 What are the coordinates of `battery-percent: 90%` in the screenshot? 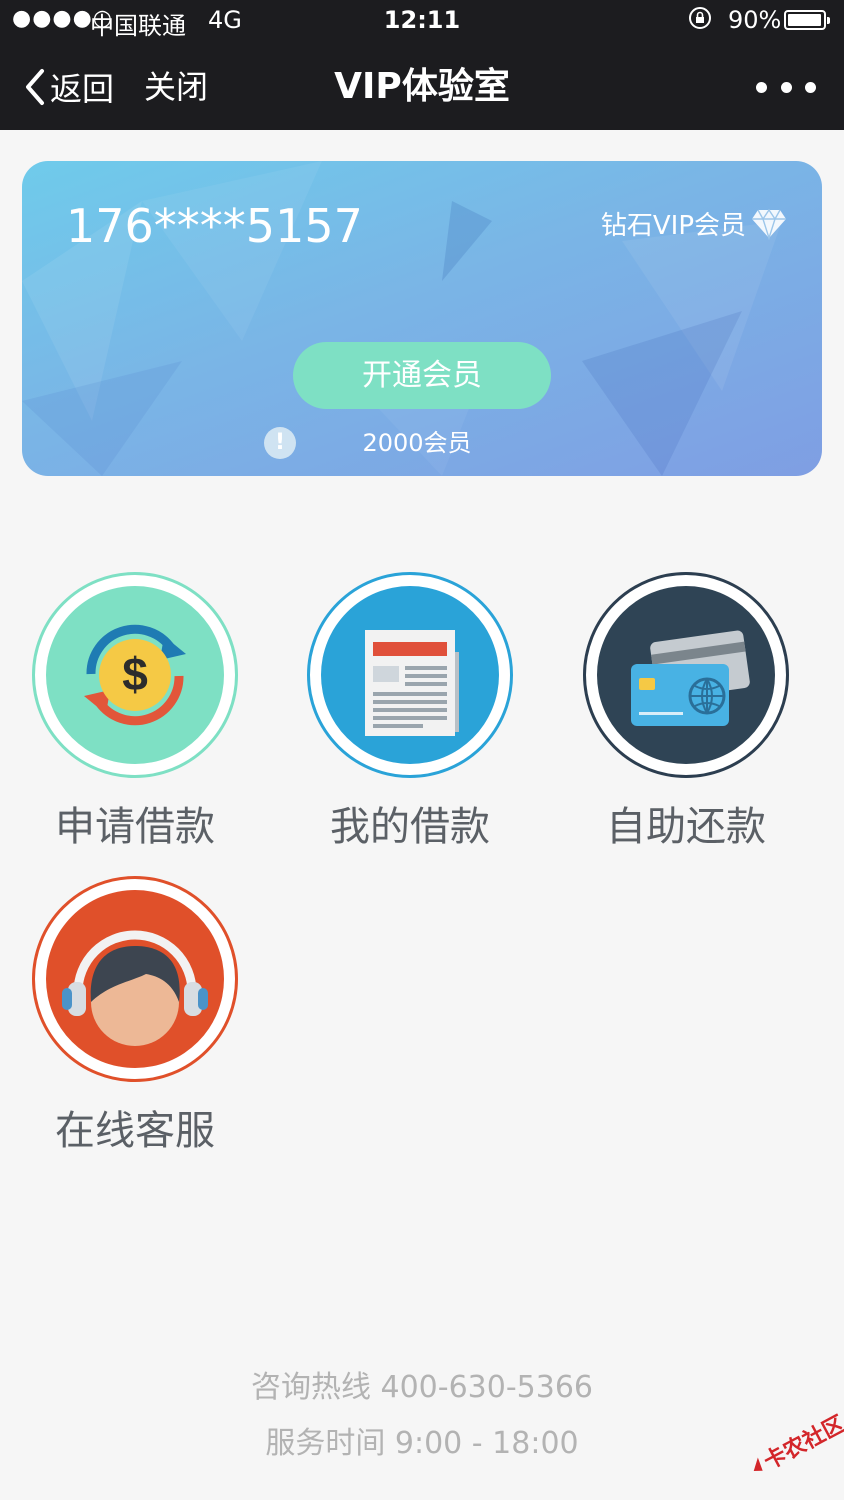 It's located at (755, 20).